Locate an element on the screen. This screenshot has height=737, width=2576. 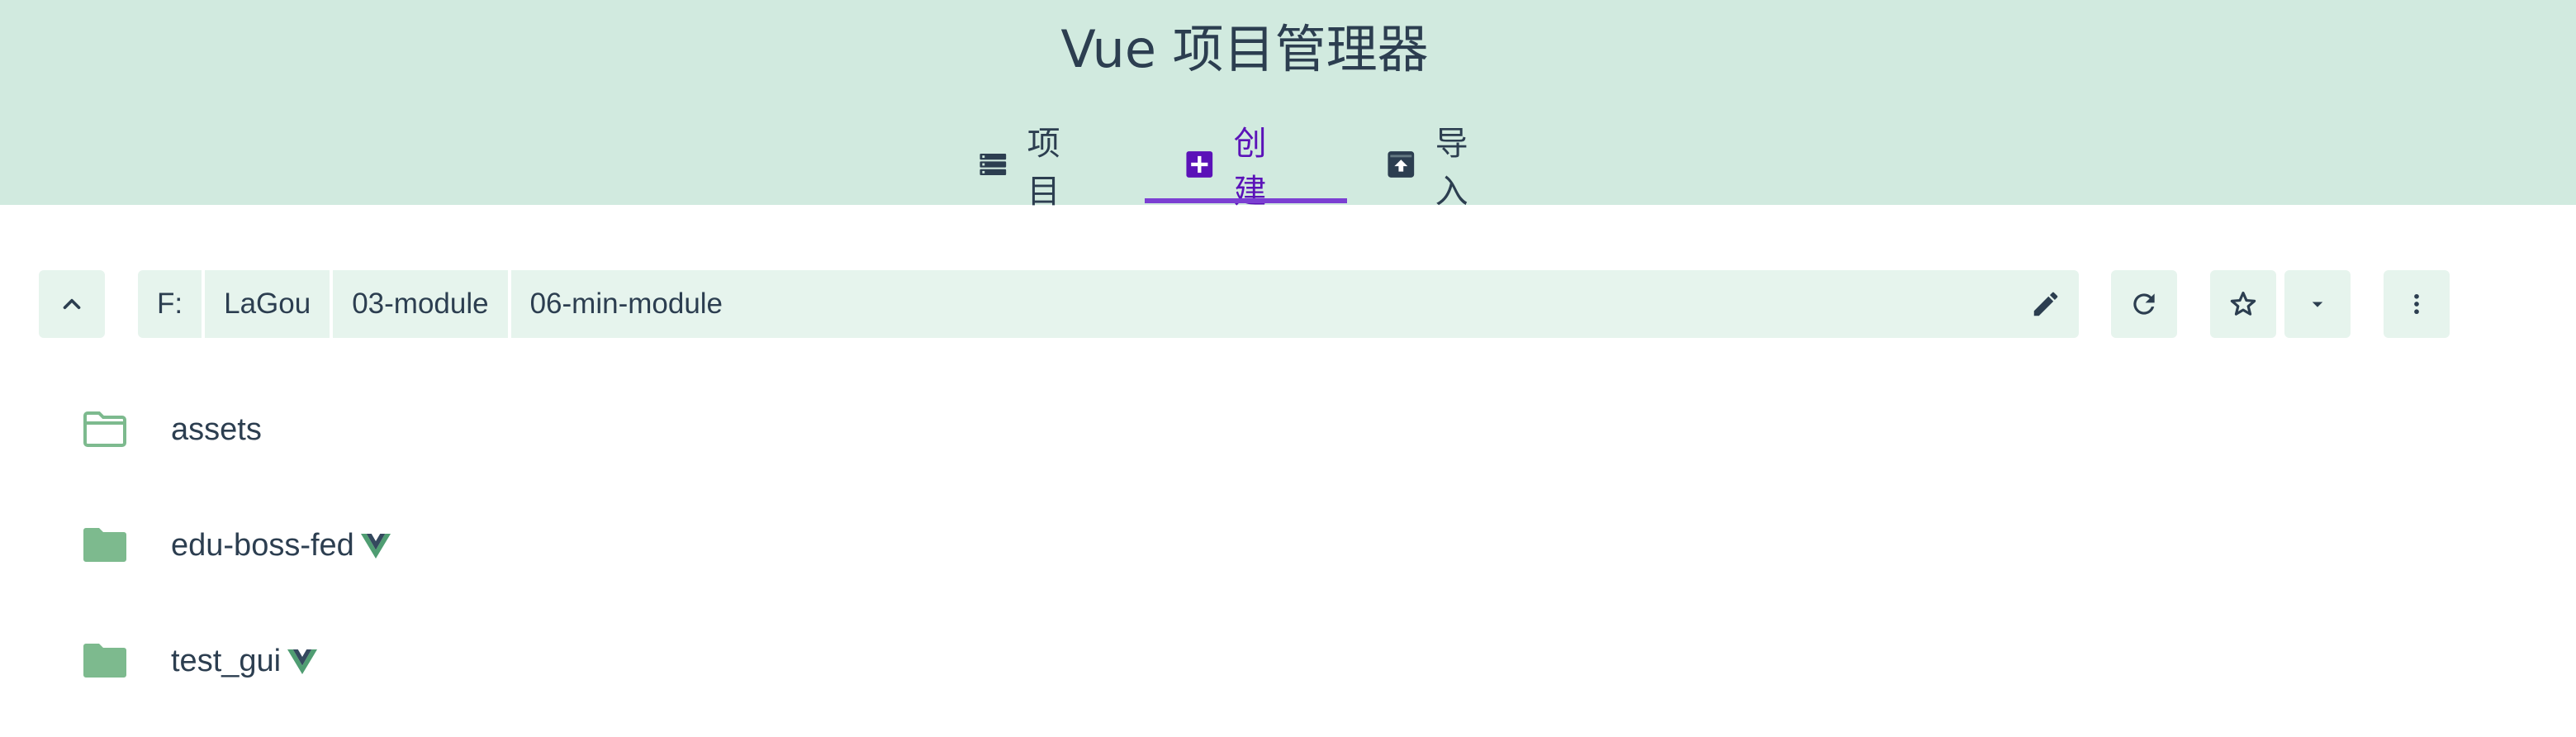
chevron-up-icon is located at coordinates (72, 304).